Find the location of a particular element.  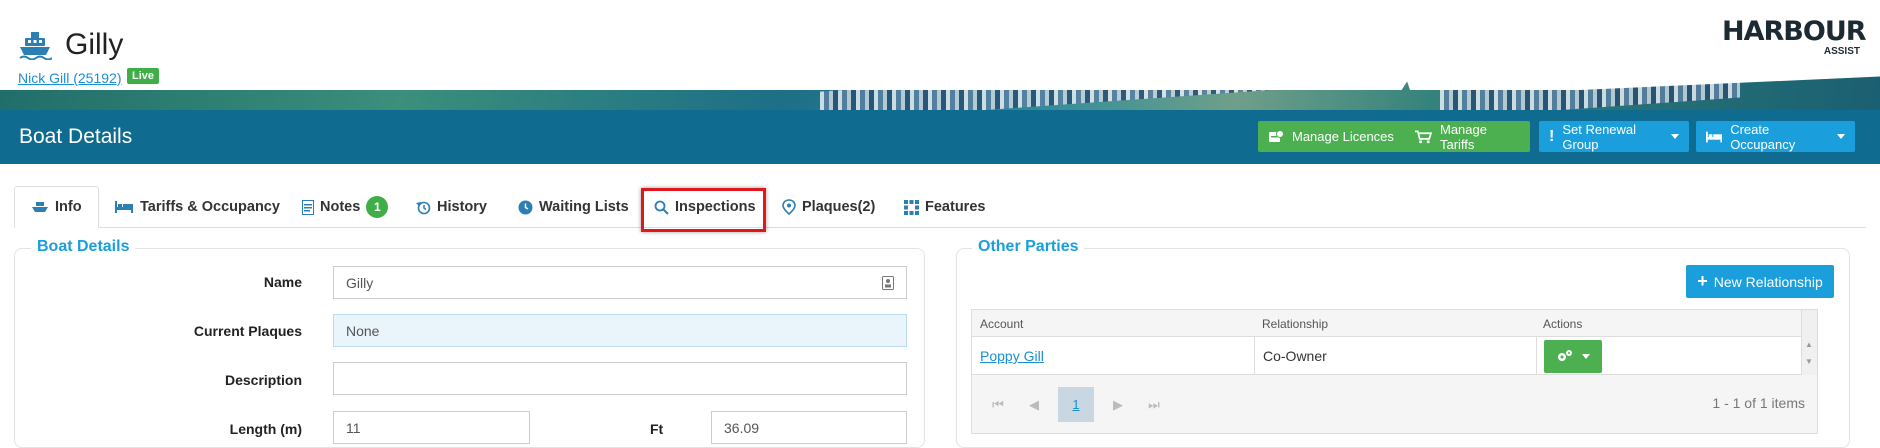

prev-page-icon: ◀ is located at coordinates (1034, 404).